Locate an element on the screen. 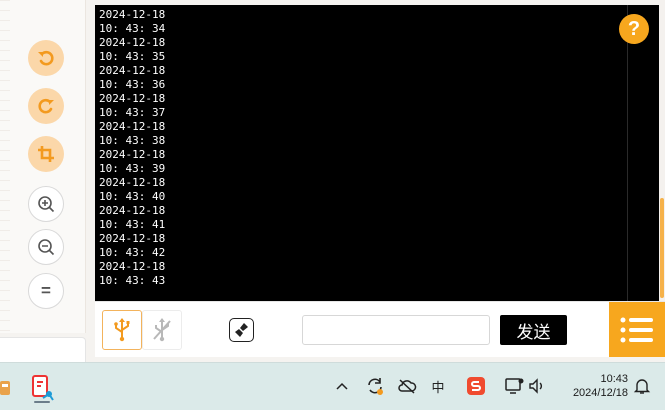  zoom-out-icon is located at coordinates (46, 247).